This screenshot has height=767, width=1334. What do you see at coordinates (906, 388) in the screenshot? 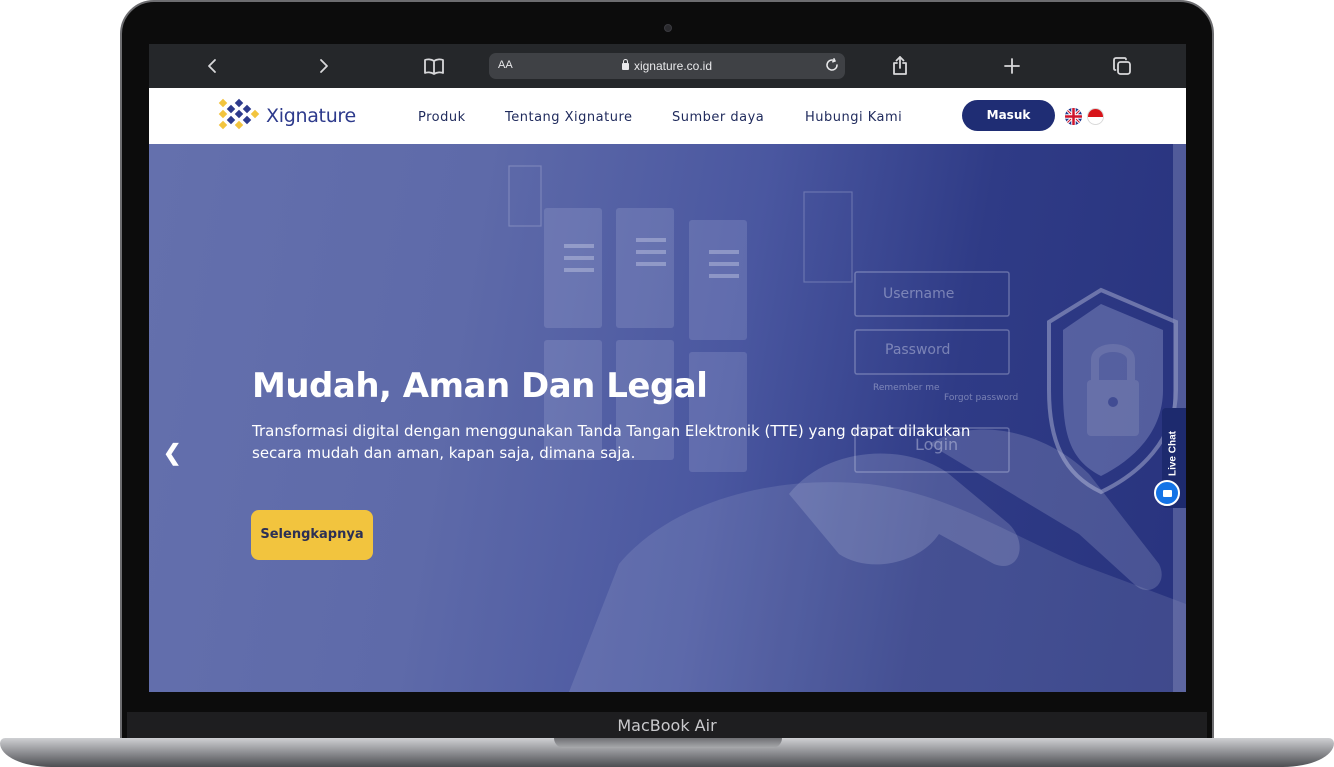
I see `bg-remember-label: Remember me` at bounding box center [906, 388].